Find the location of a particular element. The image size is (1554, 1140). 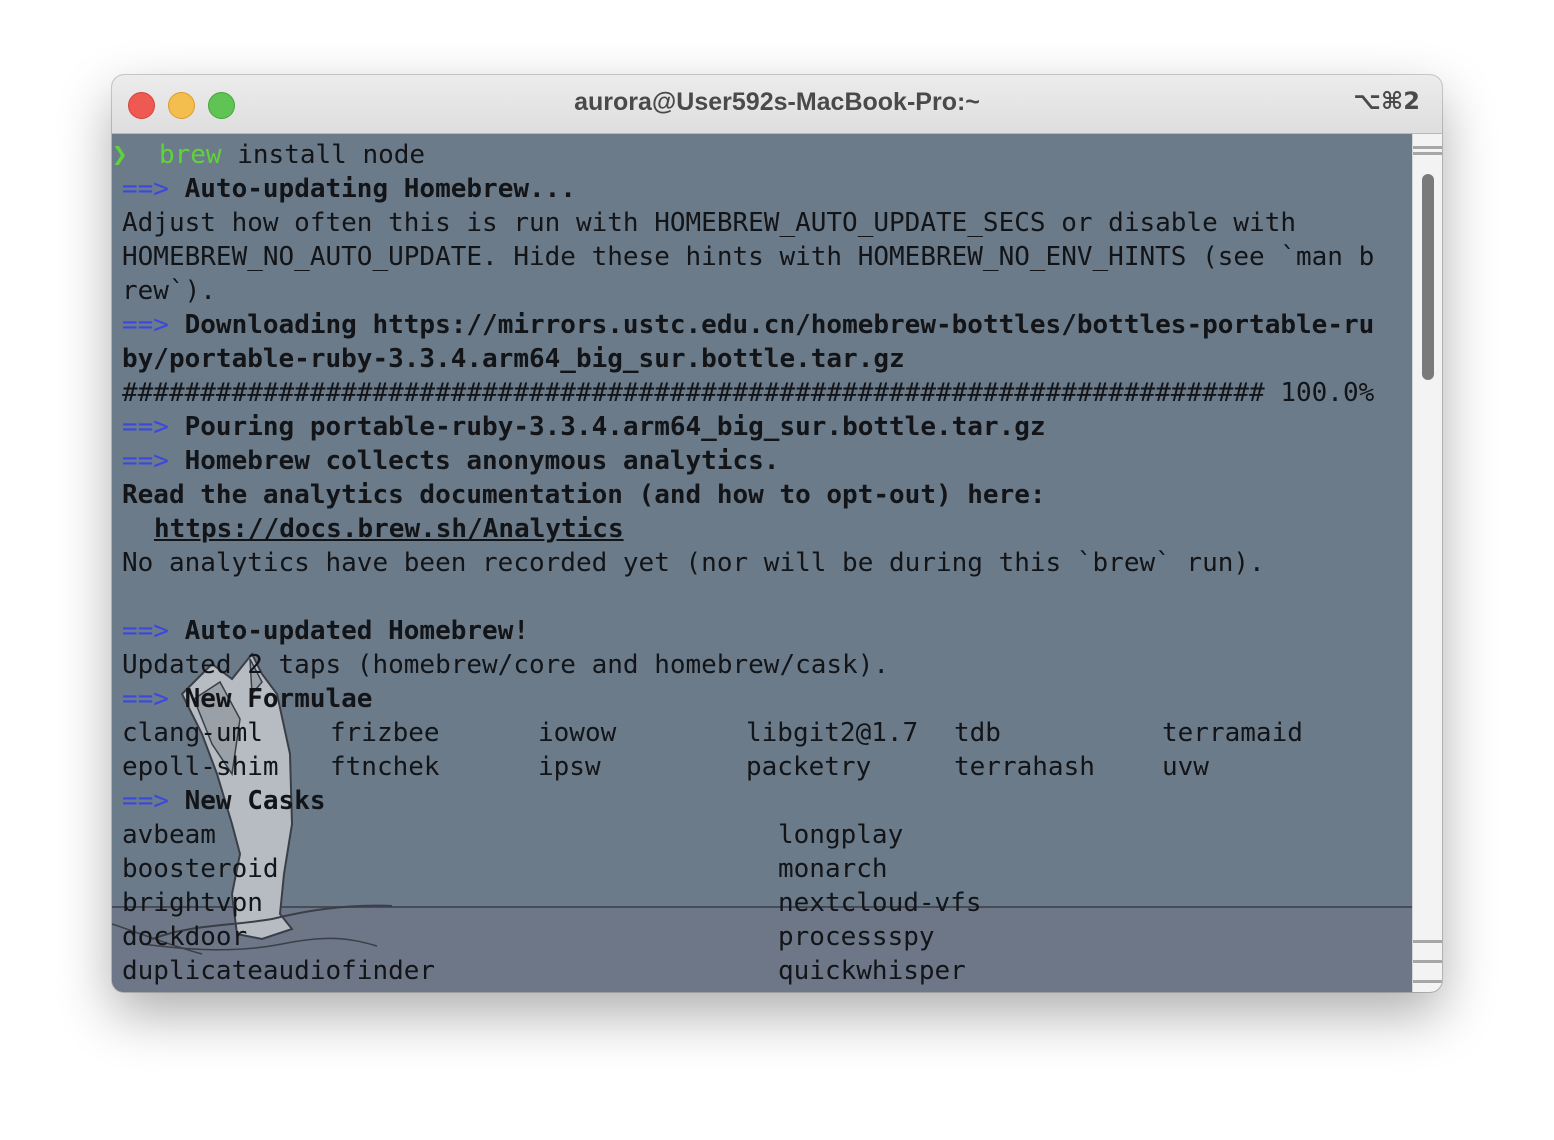

cask-item: monarch is located at coordinates (833, 869).